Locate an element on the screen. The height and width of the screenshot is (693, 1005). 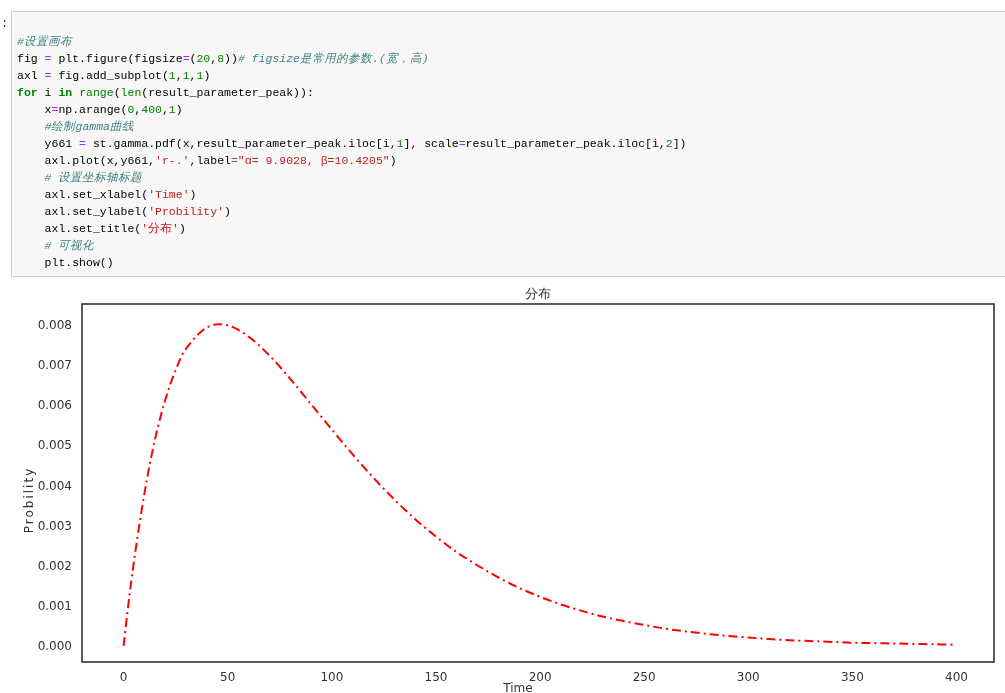
x-tick-label: 400 is located at coordinates (956, 677).